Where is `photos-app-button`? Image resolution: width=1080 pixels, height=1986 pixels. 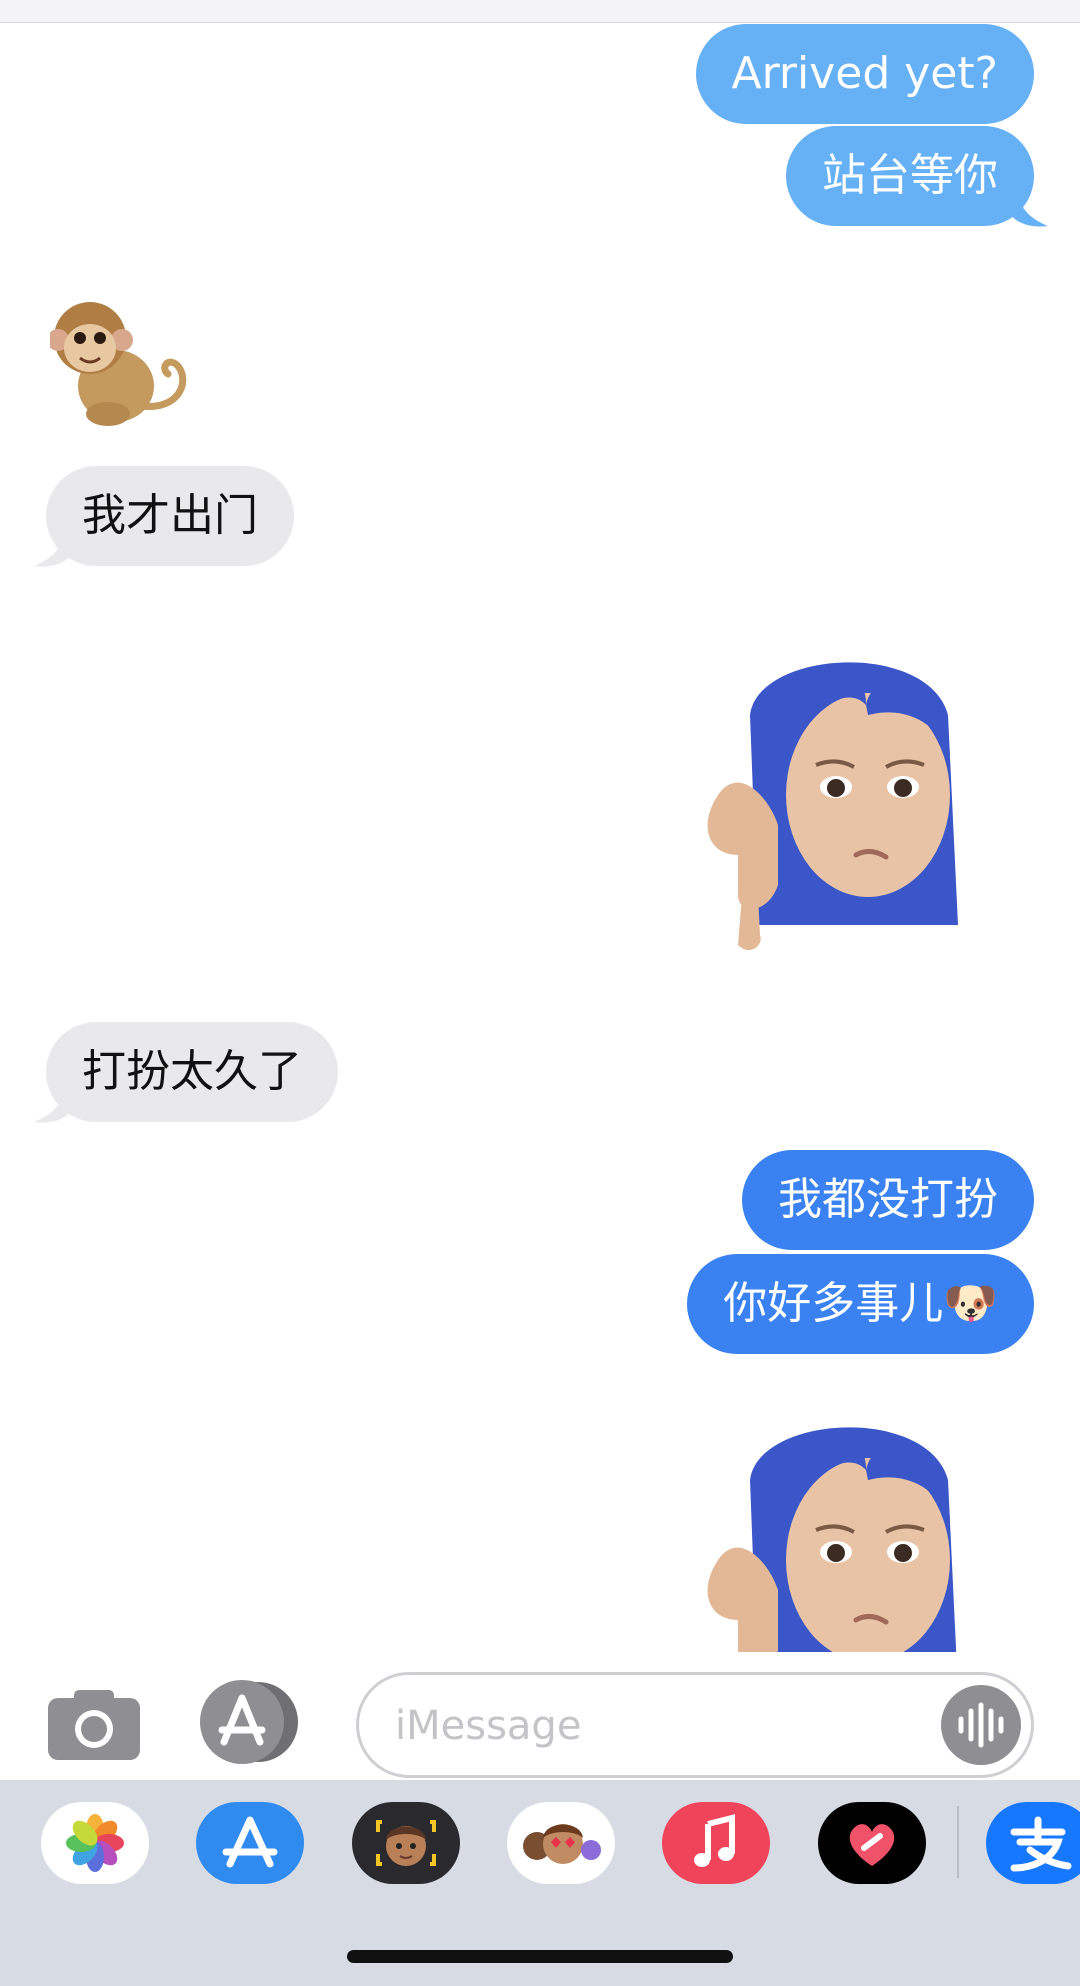
photos-app-button is located at coordinates (95, 1843).